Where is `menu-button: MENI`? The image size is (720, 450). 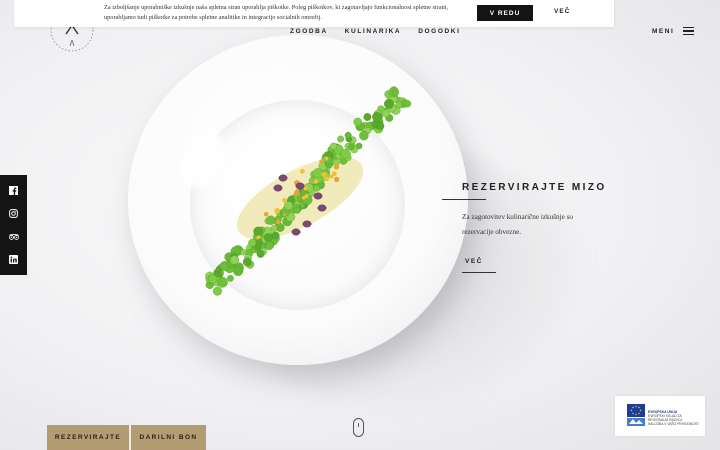
menu-button: MENI is located at coordinates (673, 31).